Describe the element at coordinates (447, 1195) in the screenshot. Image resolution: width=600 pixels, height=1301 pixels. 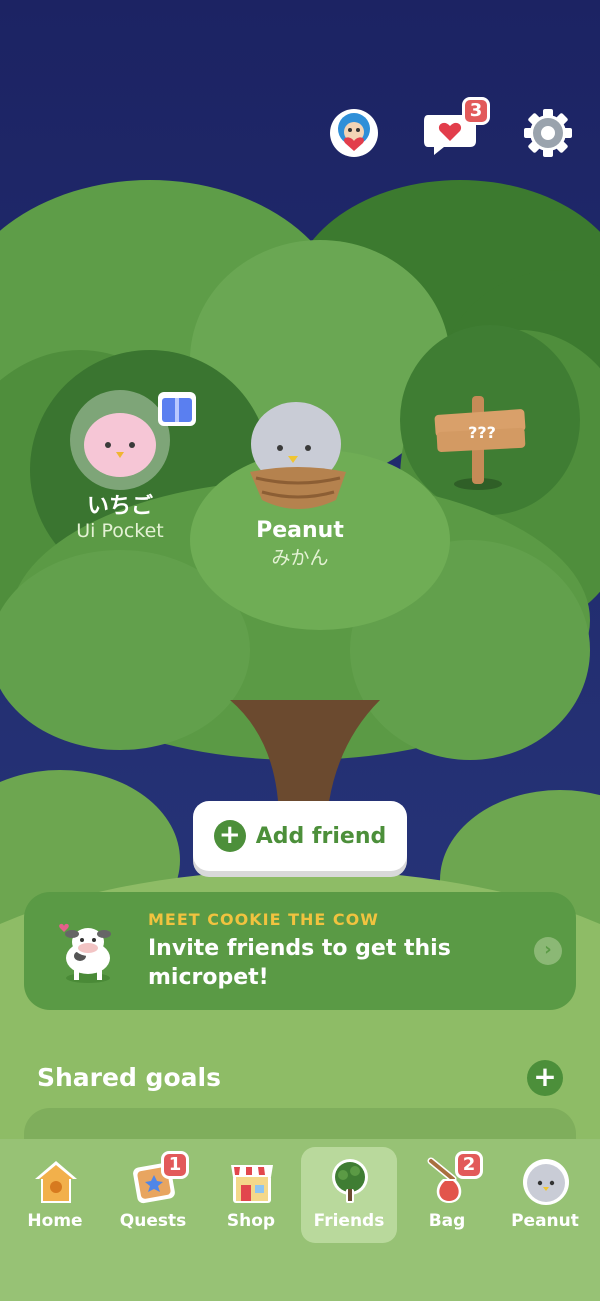
I see `tab-bag: 2 Bag` at that location.